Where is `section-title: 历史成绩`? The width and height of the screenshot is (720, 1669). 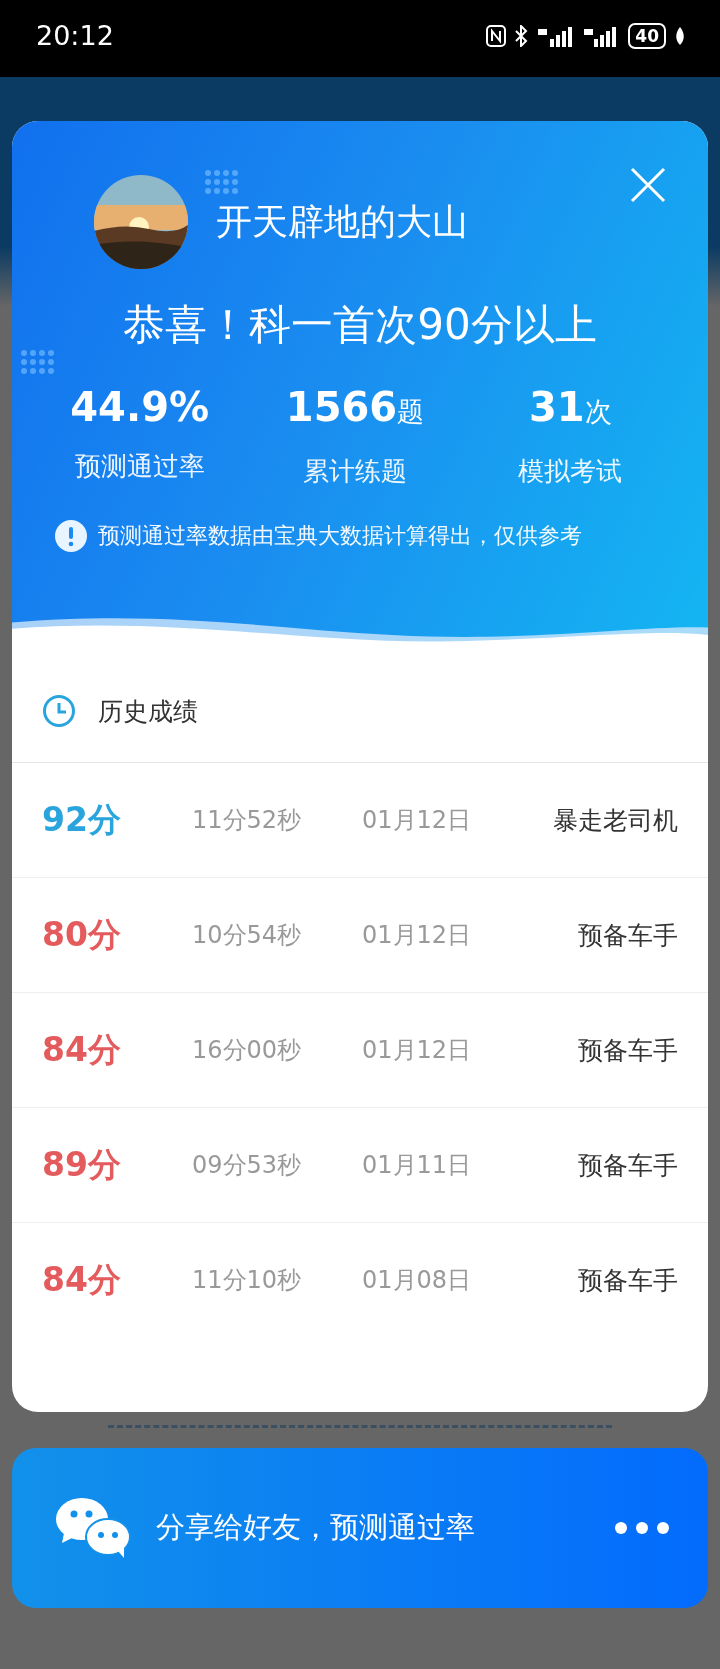
section-title: 历史成绩 is located at coordinates (148, 711).